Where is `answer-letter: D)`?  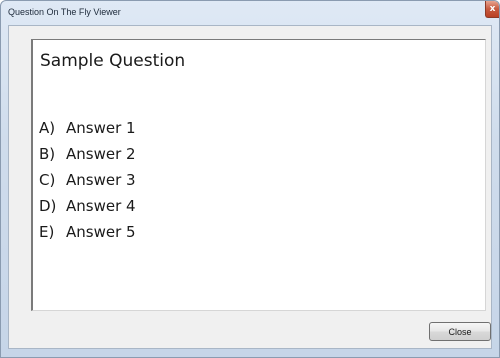
answer-letter: D) is located at coordinates (48, 206).